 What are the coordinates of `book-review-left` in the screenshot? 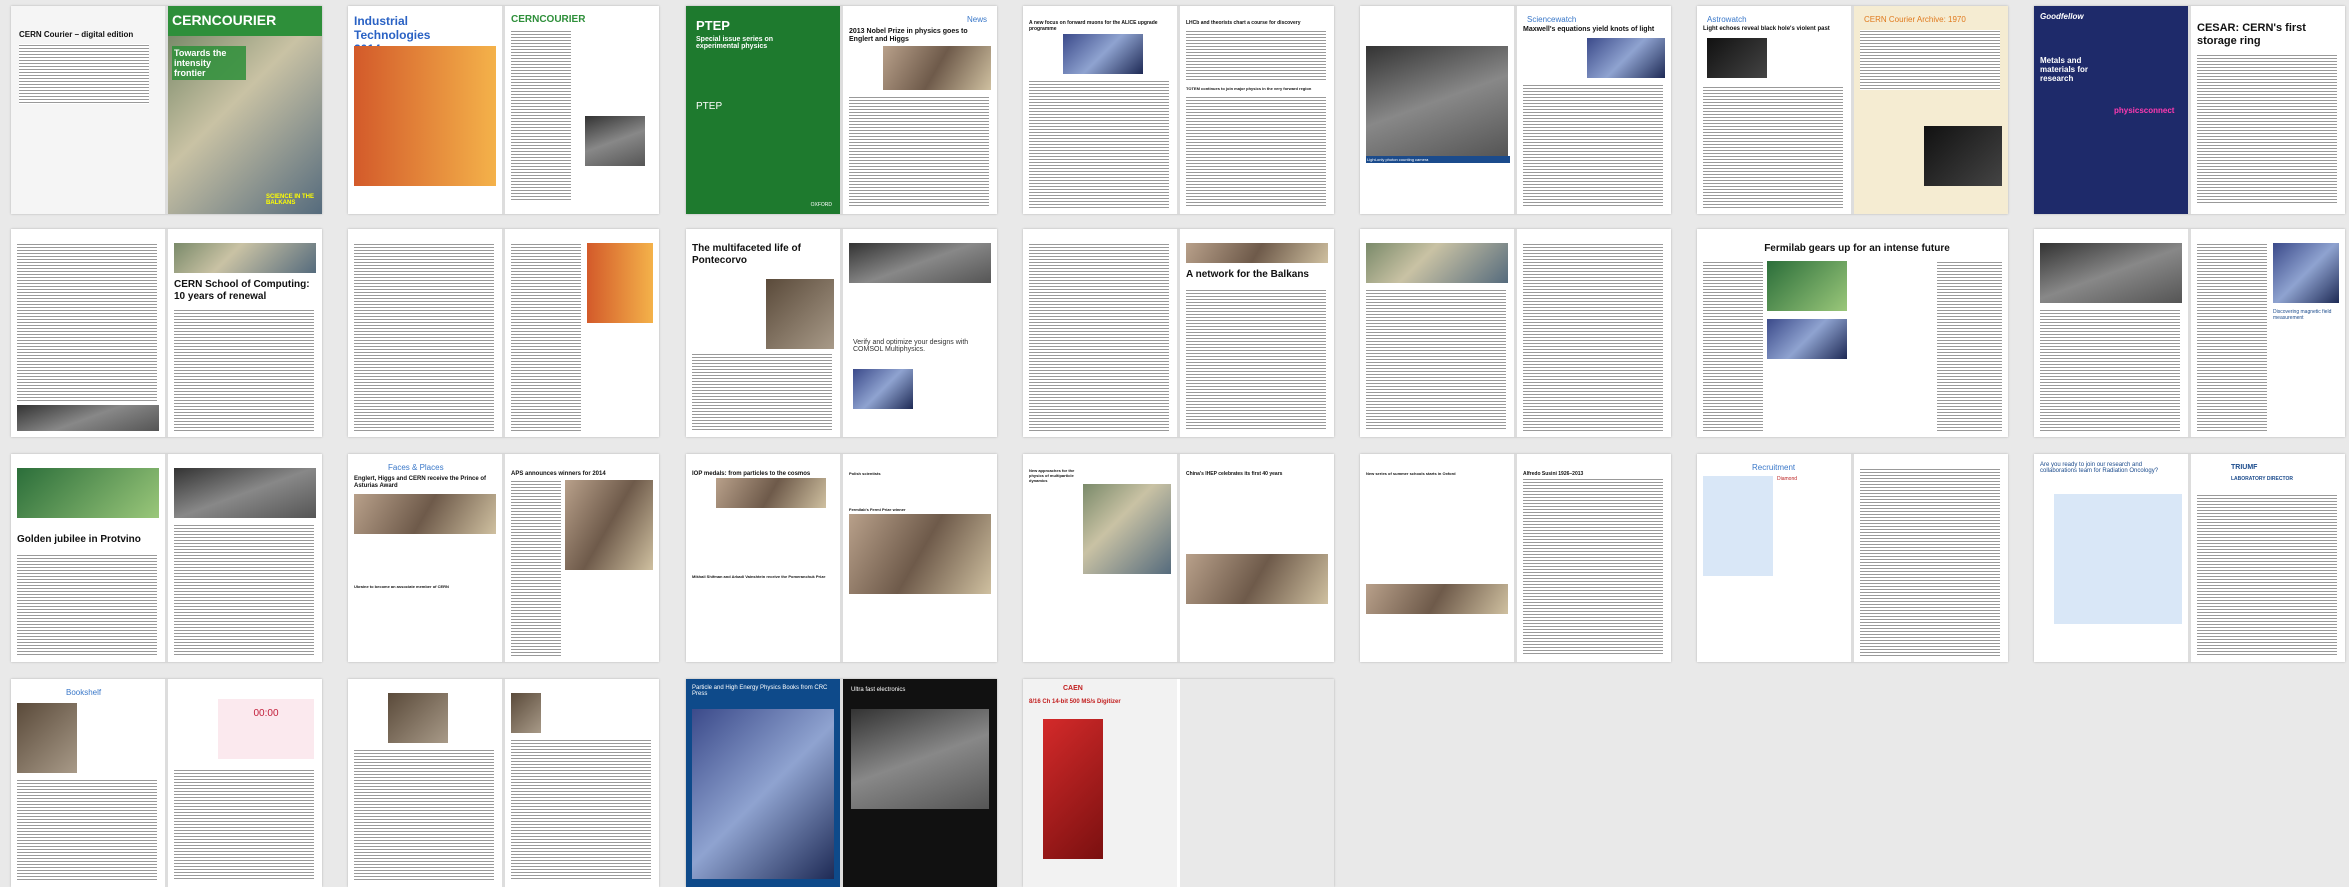 It's located at (425, 783).